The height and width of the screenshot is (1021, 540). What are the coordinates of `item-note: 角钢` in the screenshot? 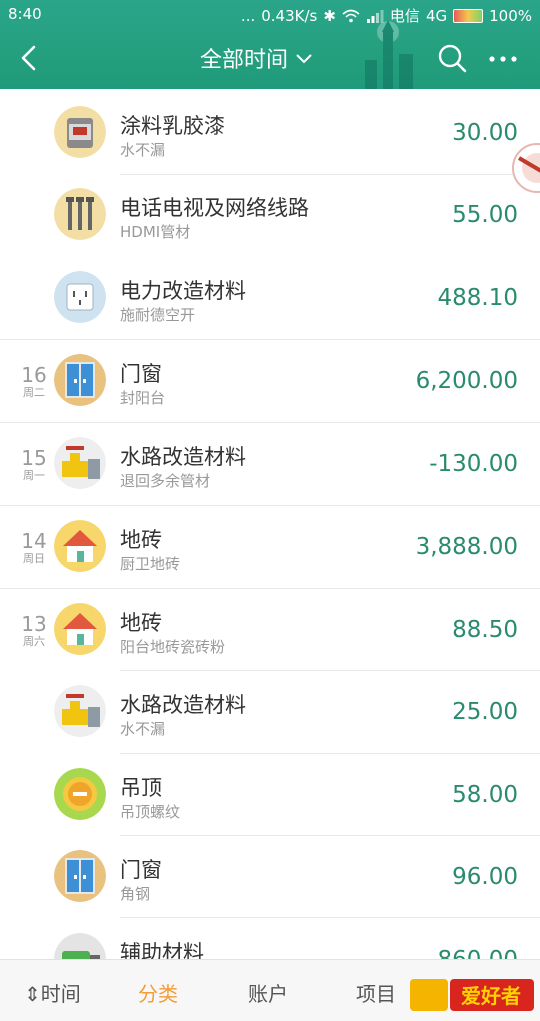 It's located at (135, 894).